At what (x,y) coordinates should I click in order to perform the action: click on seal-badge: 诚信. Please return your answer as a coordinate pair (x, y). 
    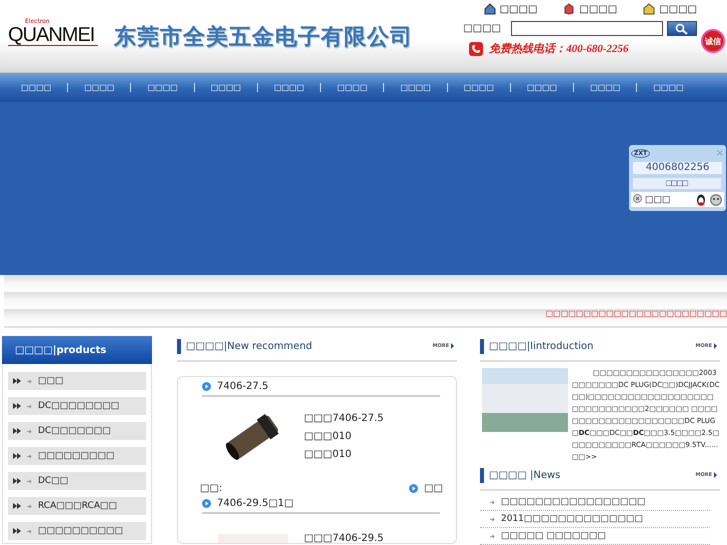
    Looking at the image, I should click on (713, 41).